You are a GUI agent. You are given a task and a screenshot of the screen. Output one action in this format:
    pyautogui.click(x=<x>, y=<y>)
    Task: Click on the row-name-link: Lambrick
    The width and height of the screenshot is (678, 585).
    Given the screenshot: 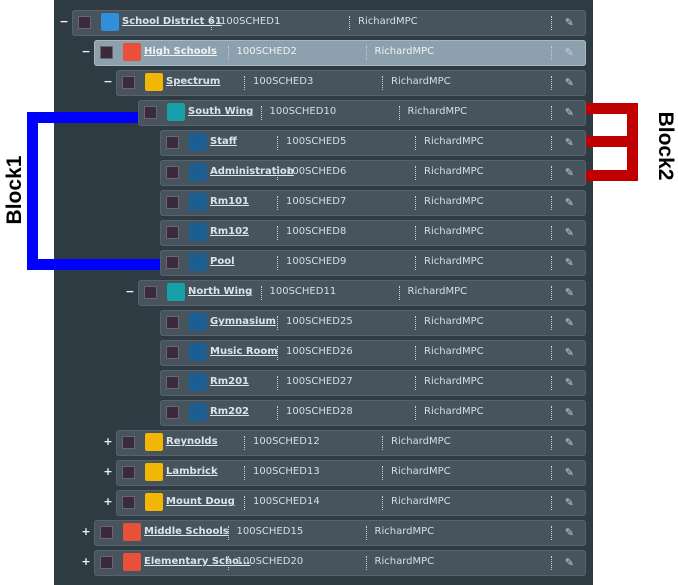 What is the action you would take?
    pyautogui.click(x=192, y=471)
    